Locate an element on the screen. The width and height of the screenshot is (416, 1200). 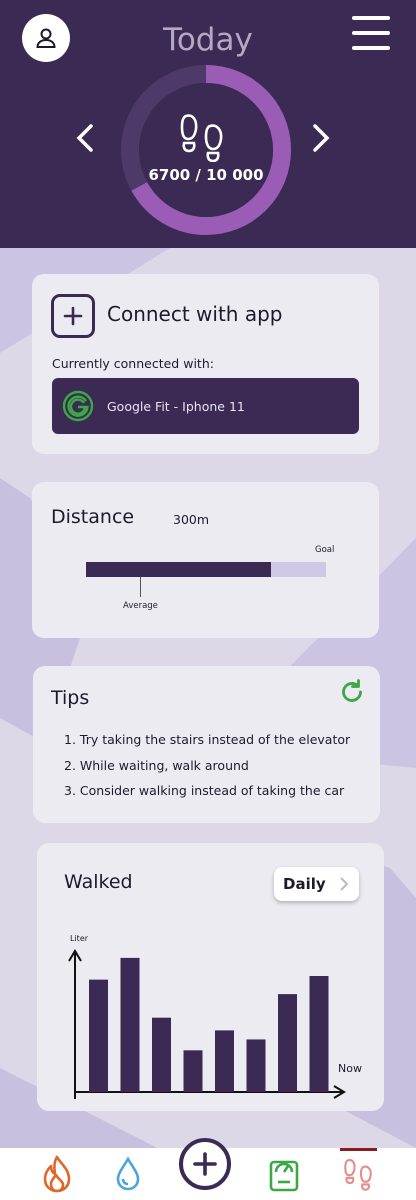
distance-value: 300m is located at coordinates (191, 519).